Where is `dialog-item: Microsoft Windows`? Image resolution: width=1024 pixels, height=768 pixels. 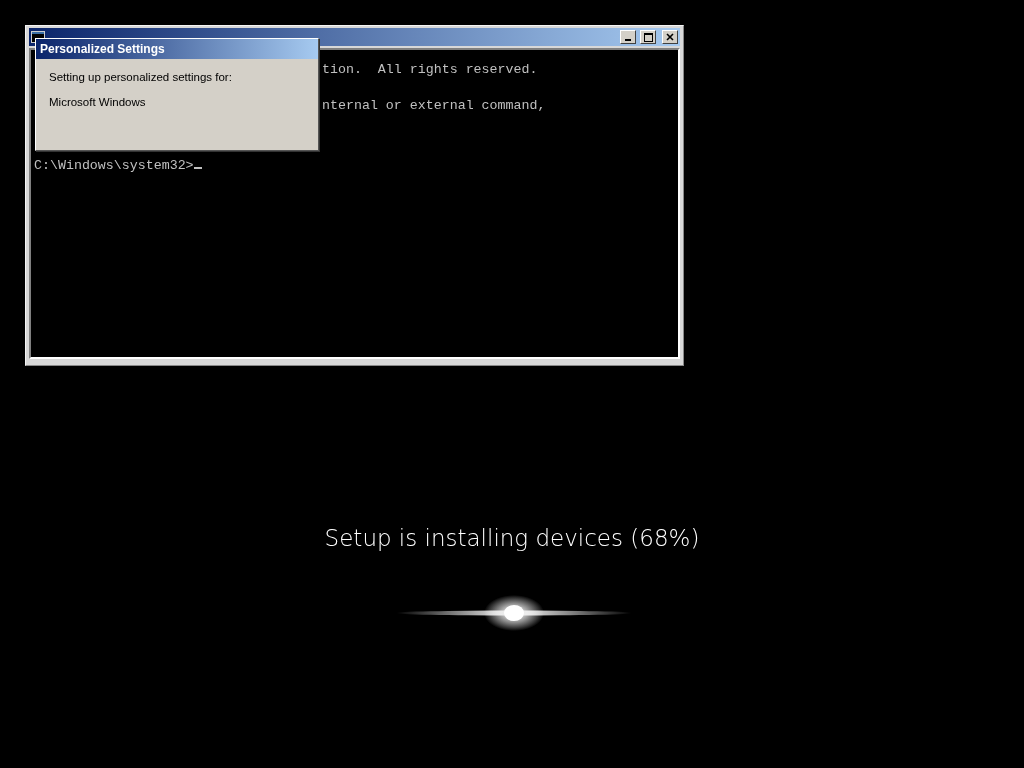
dialog-item: Microsoft Windows is located at coordinates (98, 102).